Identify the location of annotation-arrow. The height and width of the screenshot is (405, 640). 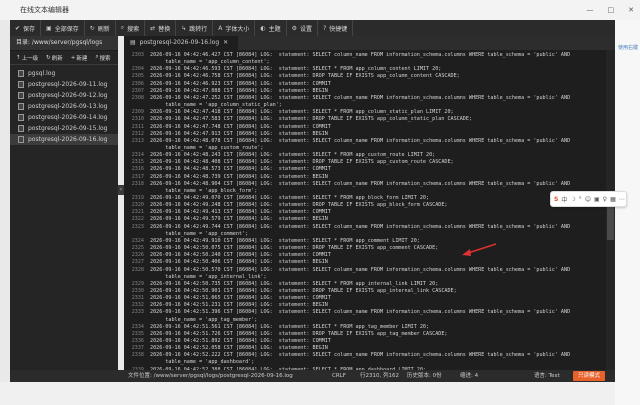
(479, 249).